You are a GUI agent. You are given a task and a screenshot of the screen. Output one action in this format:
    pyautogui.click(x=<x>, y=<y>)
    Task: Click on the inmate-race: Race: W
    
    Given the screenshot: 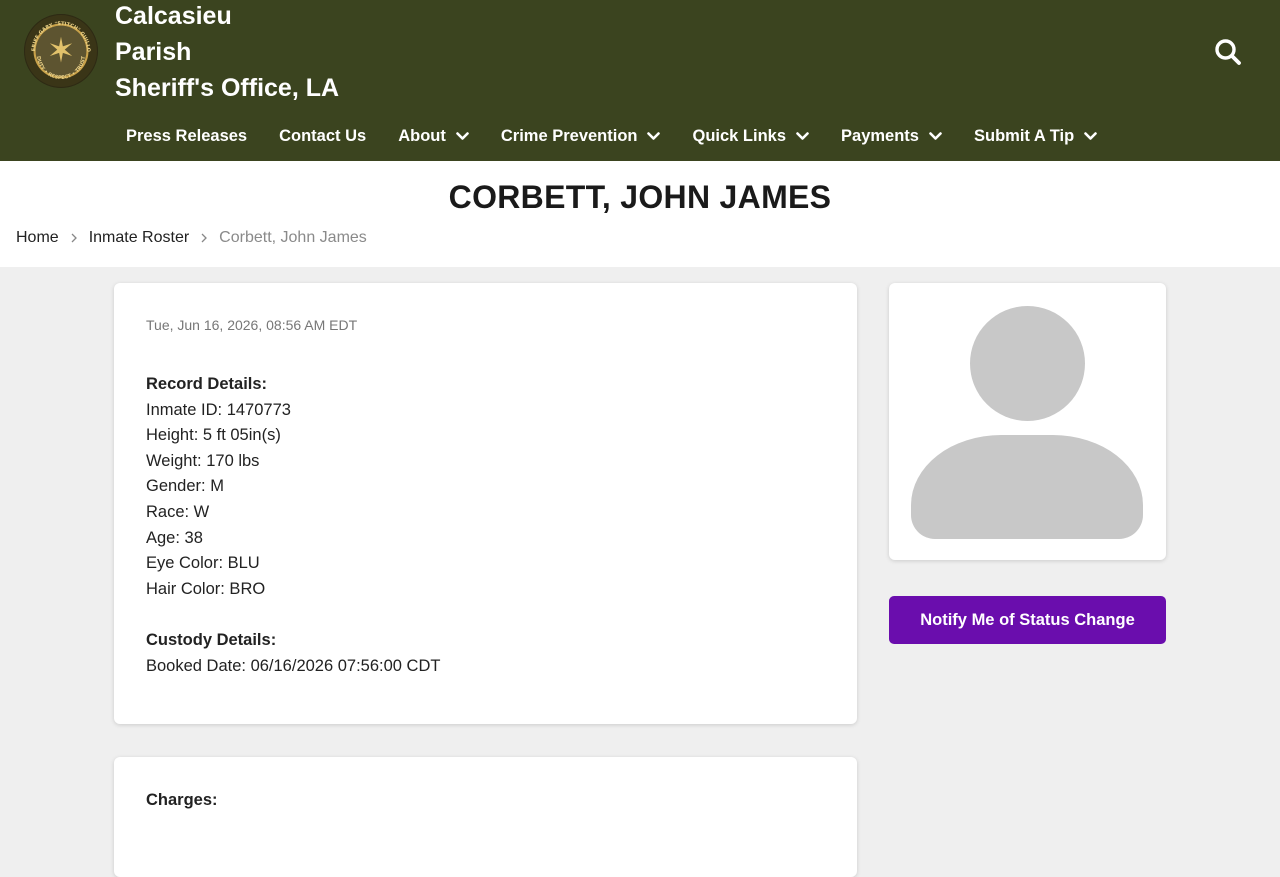 What is the action you would take?
    pyautogui.click(x=178, y=511)
    